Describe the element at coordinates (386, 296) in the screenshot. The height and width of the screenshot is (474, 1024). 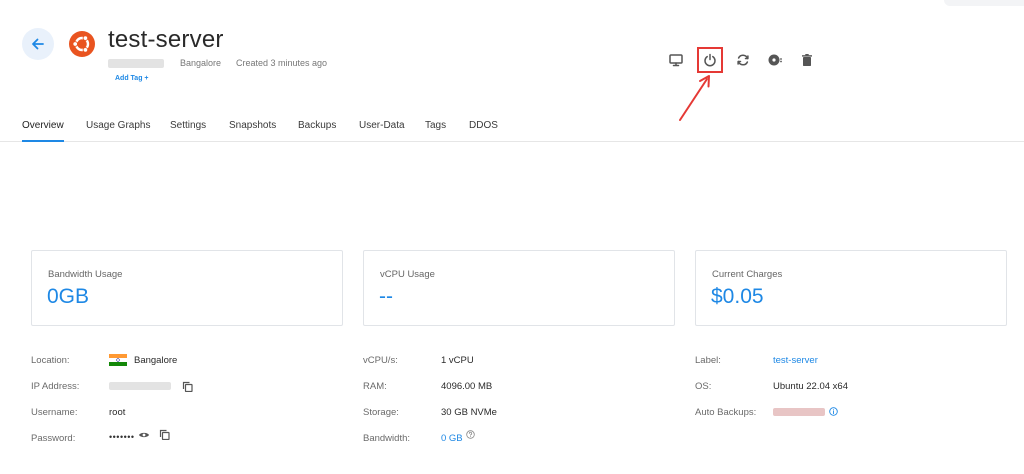
I see `card-value: --` at that location.